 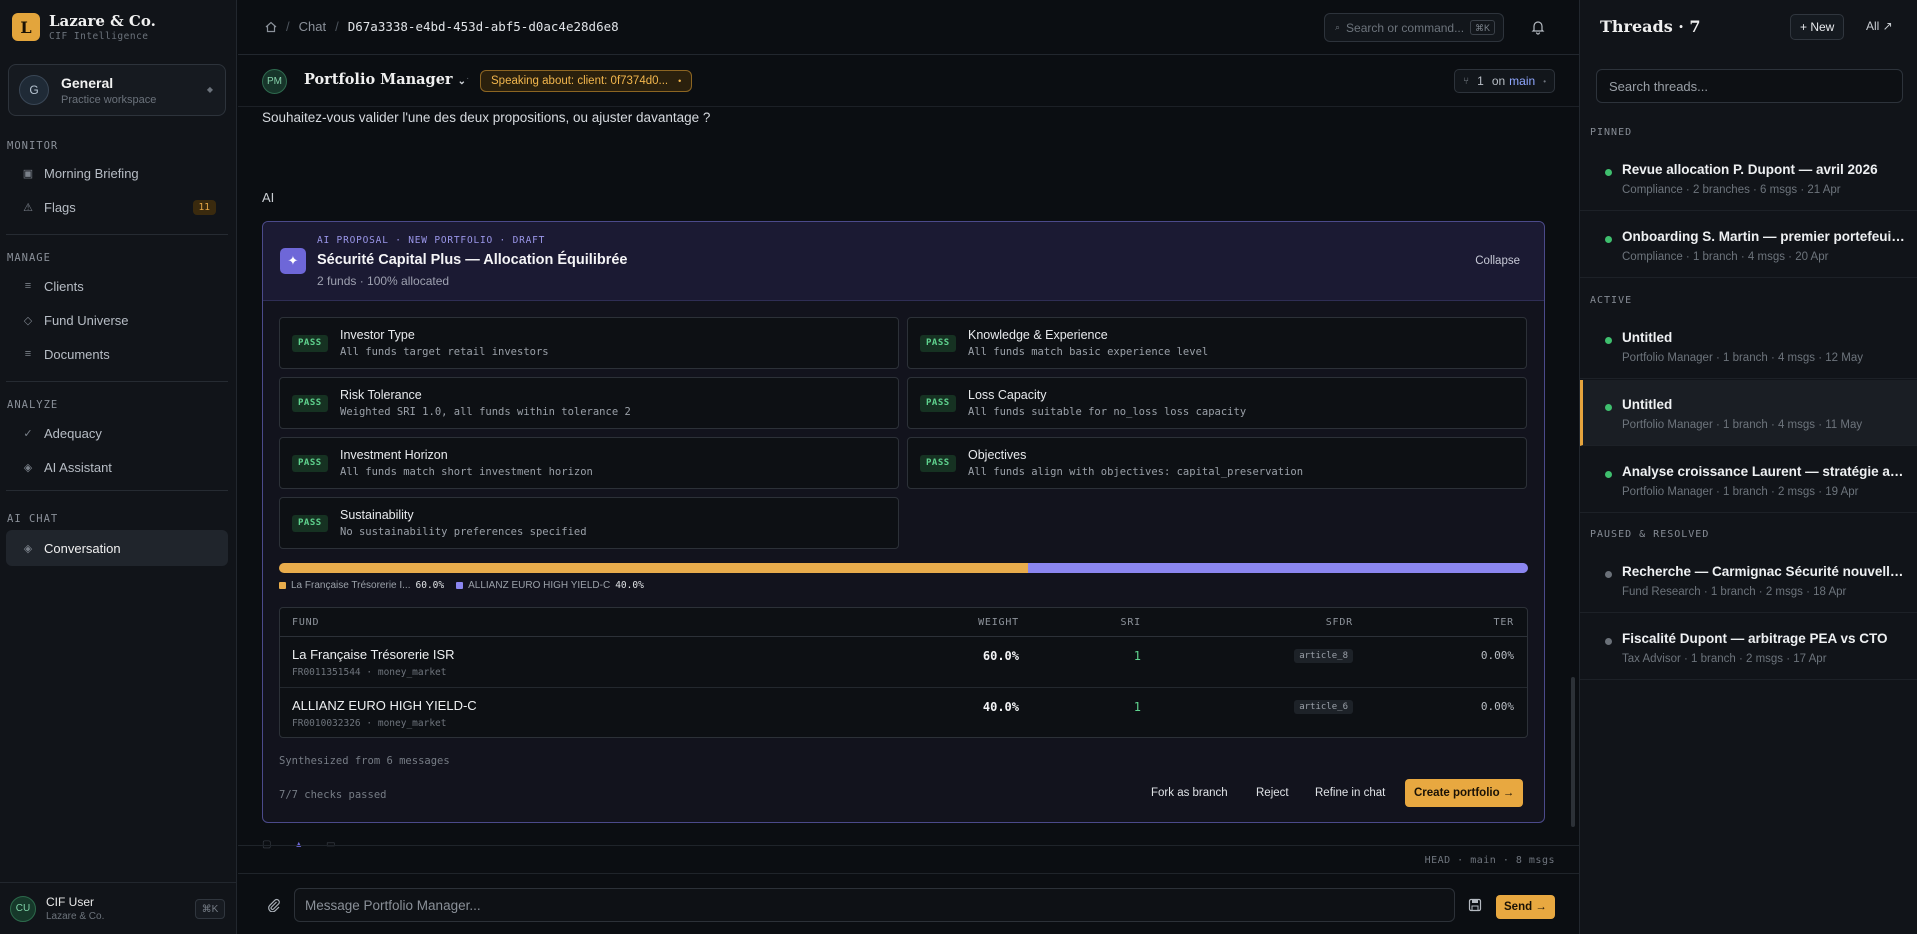 I want to click on thread-title: Untitled, so click(x=1647, y=337).